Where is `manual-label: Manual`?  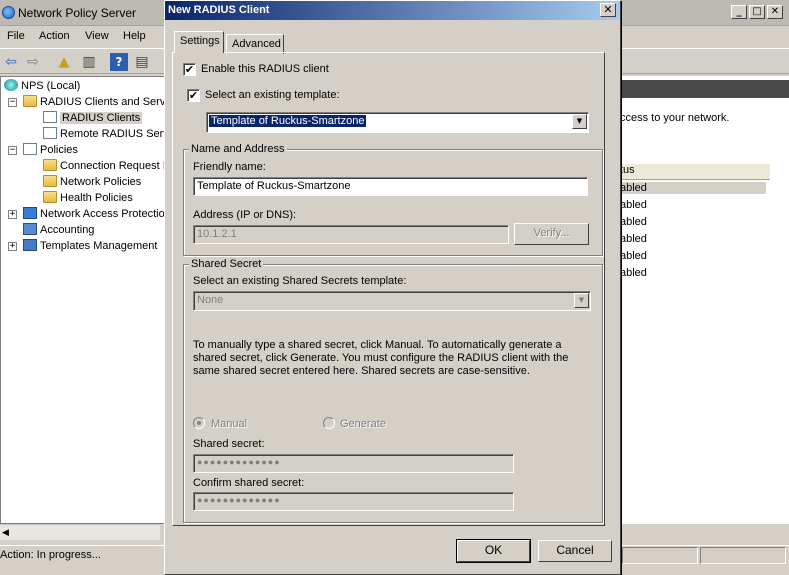
manual-label: Manual is located at coordinates (229, 424).